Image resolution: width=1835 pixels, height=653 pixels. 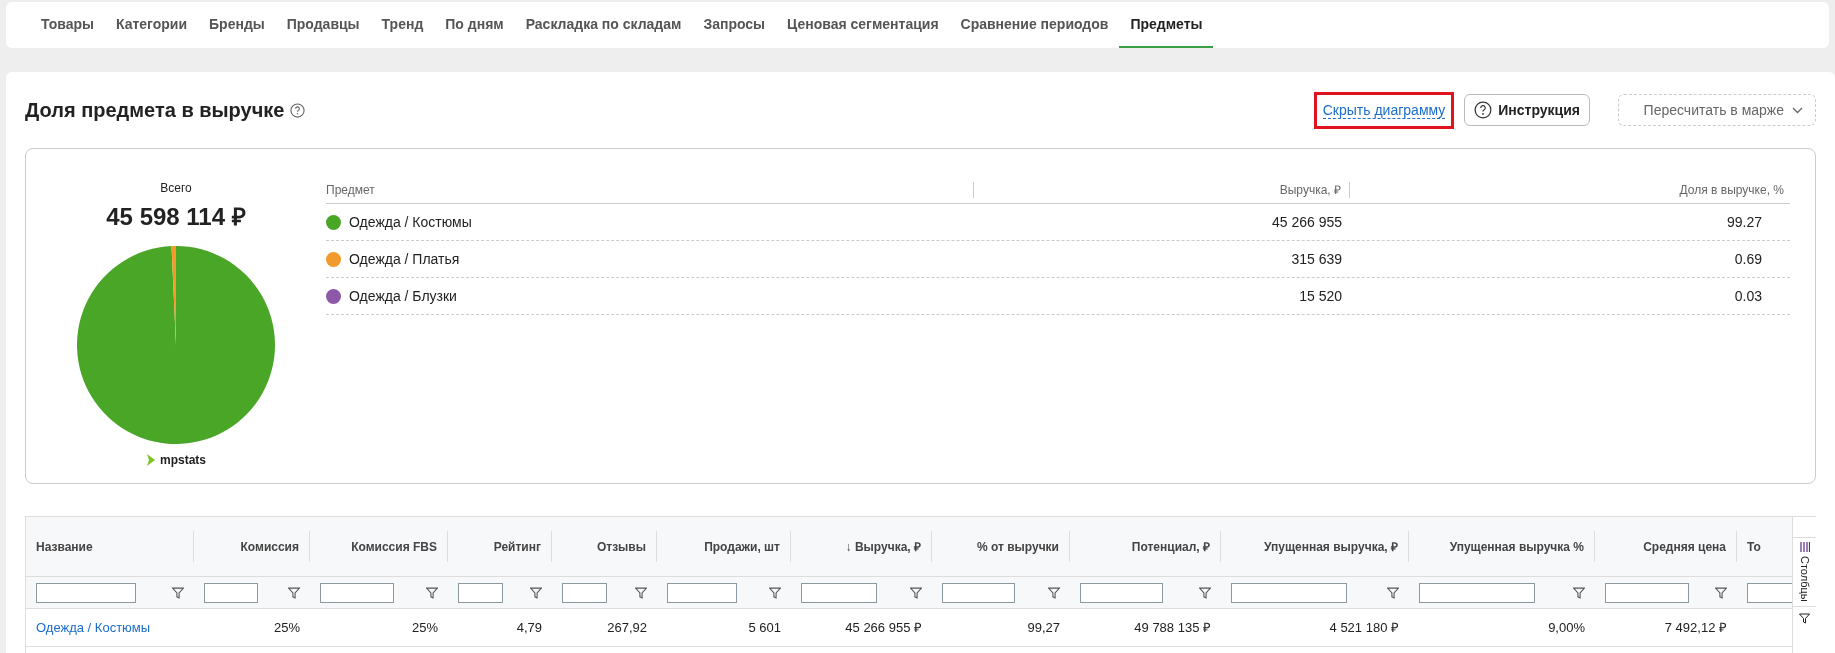 What do you see at coordinates (1731, 190) in the screenshot?
I see `column-header: Доля в выручке, %` at bounding box center [1731, 190].